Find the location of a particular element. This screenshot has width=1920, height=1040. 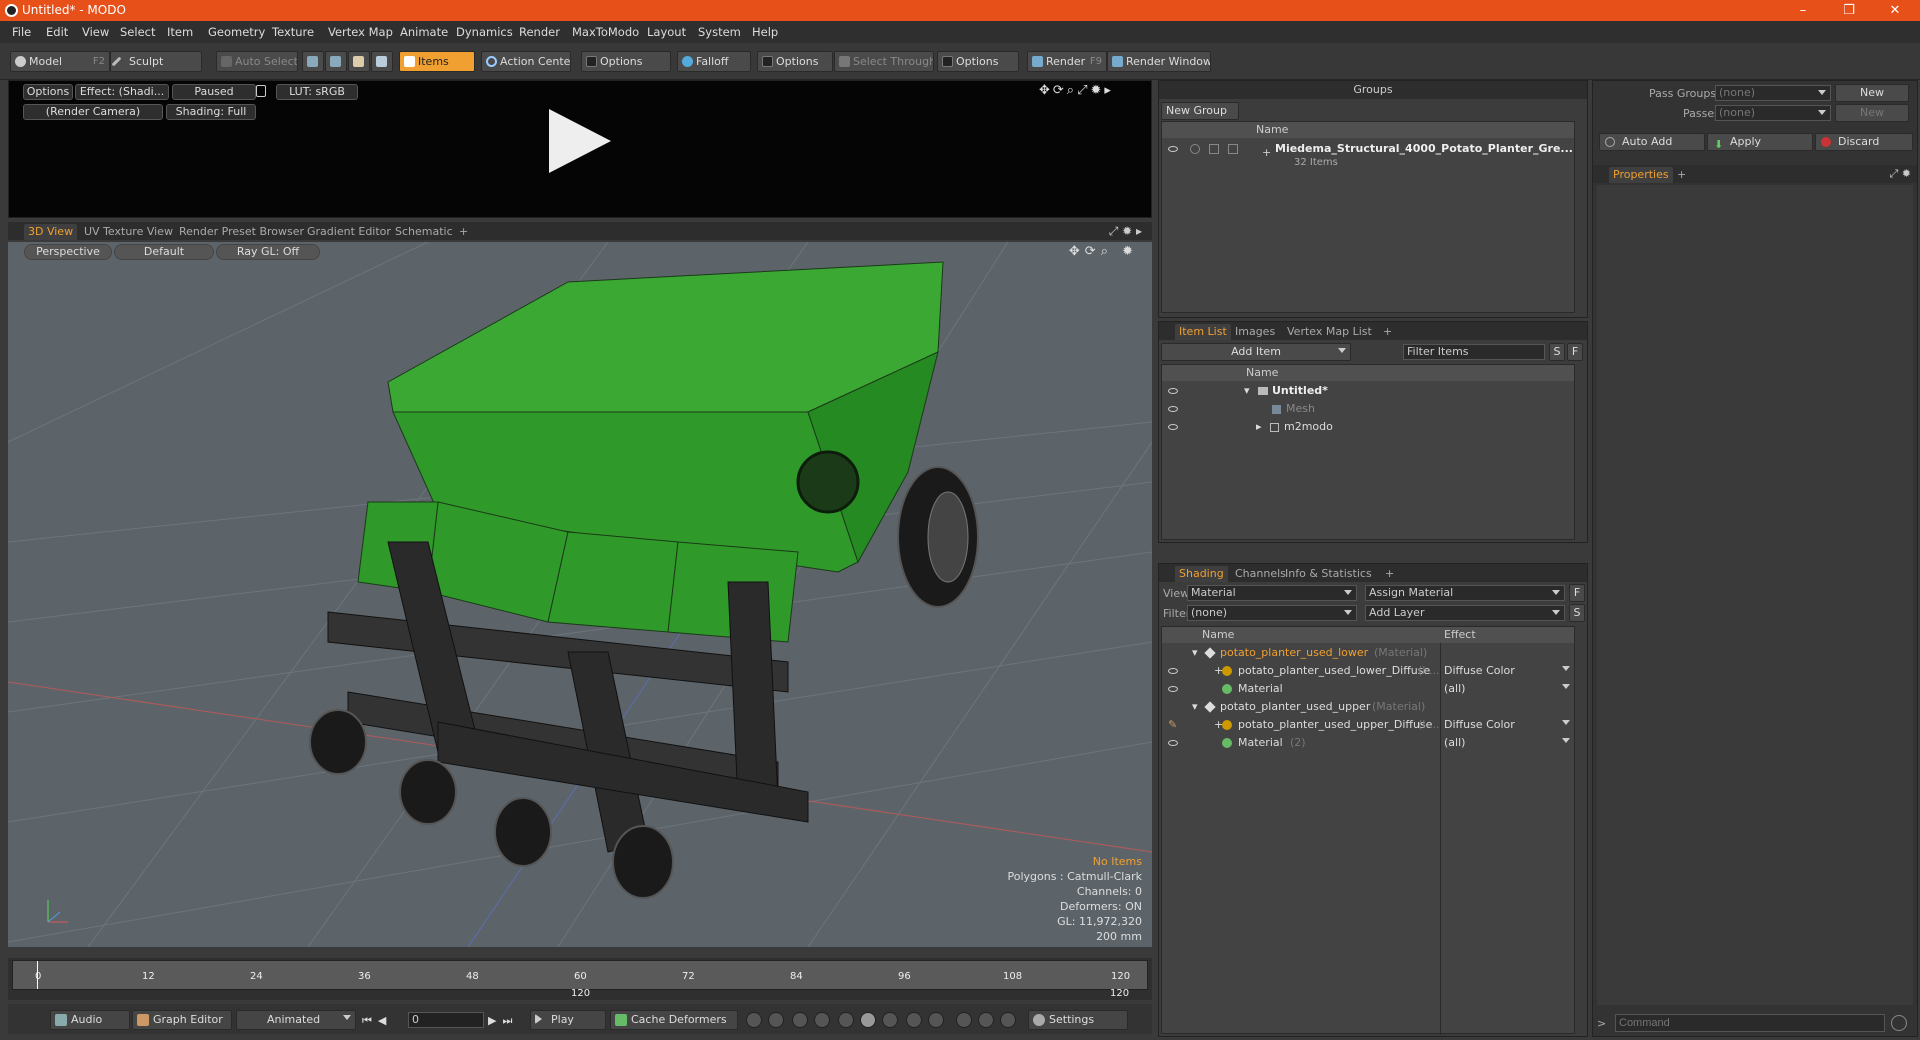

command-history-icon is located at coordinates (1899, 1023).